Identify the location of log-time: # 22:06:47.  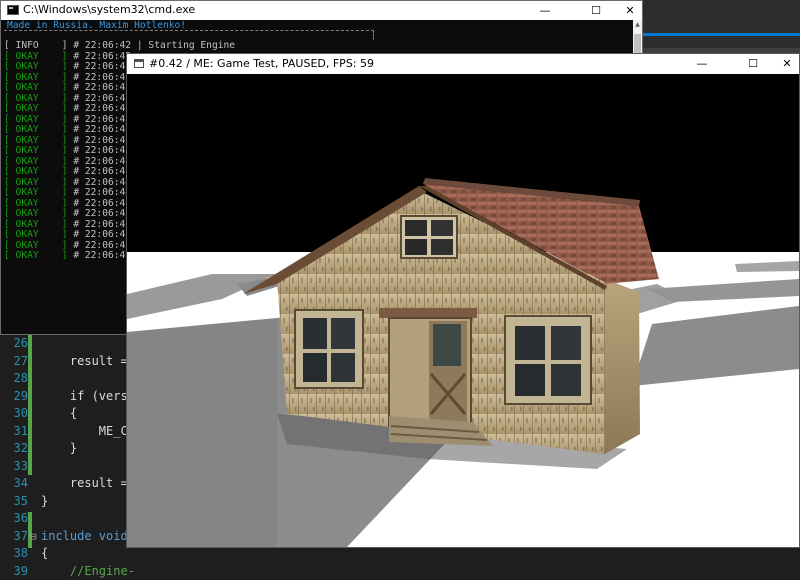
(102, 255).